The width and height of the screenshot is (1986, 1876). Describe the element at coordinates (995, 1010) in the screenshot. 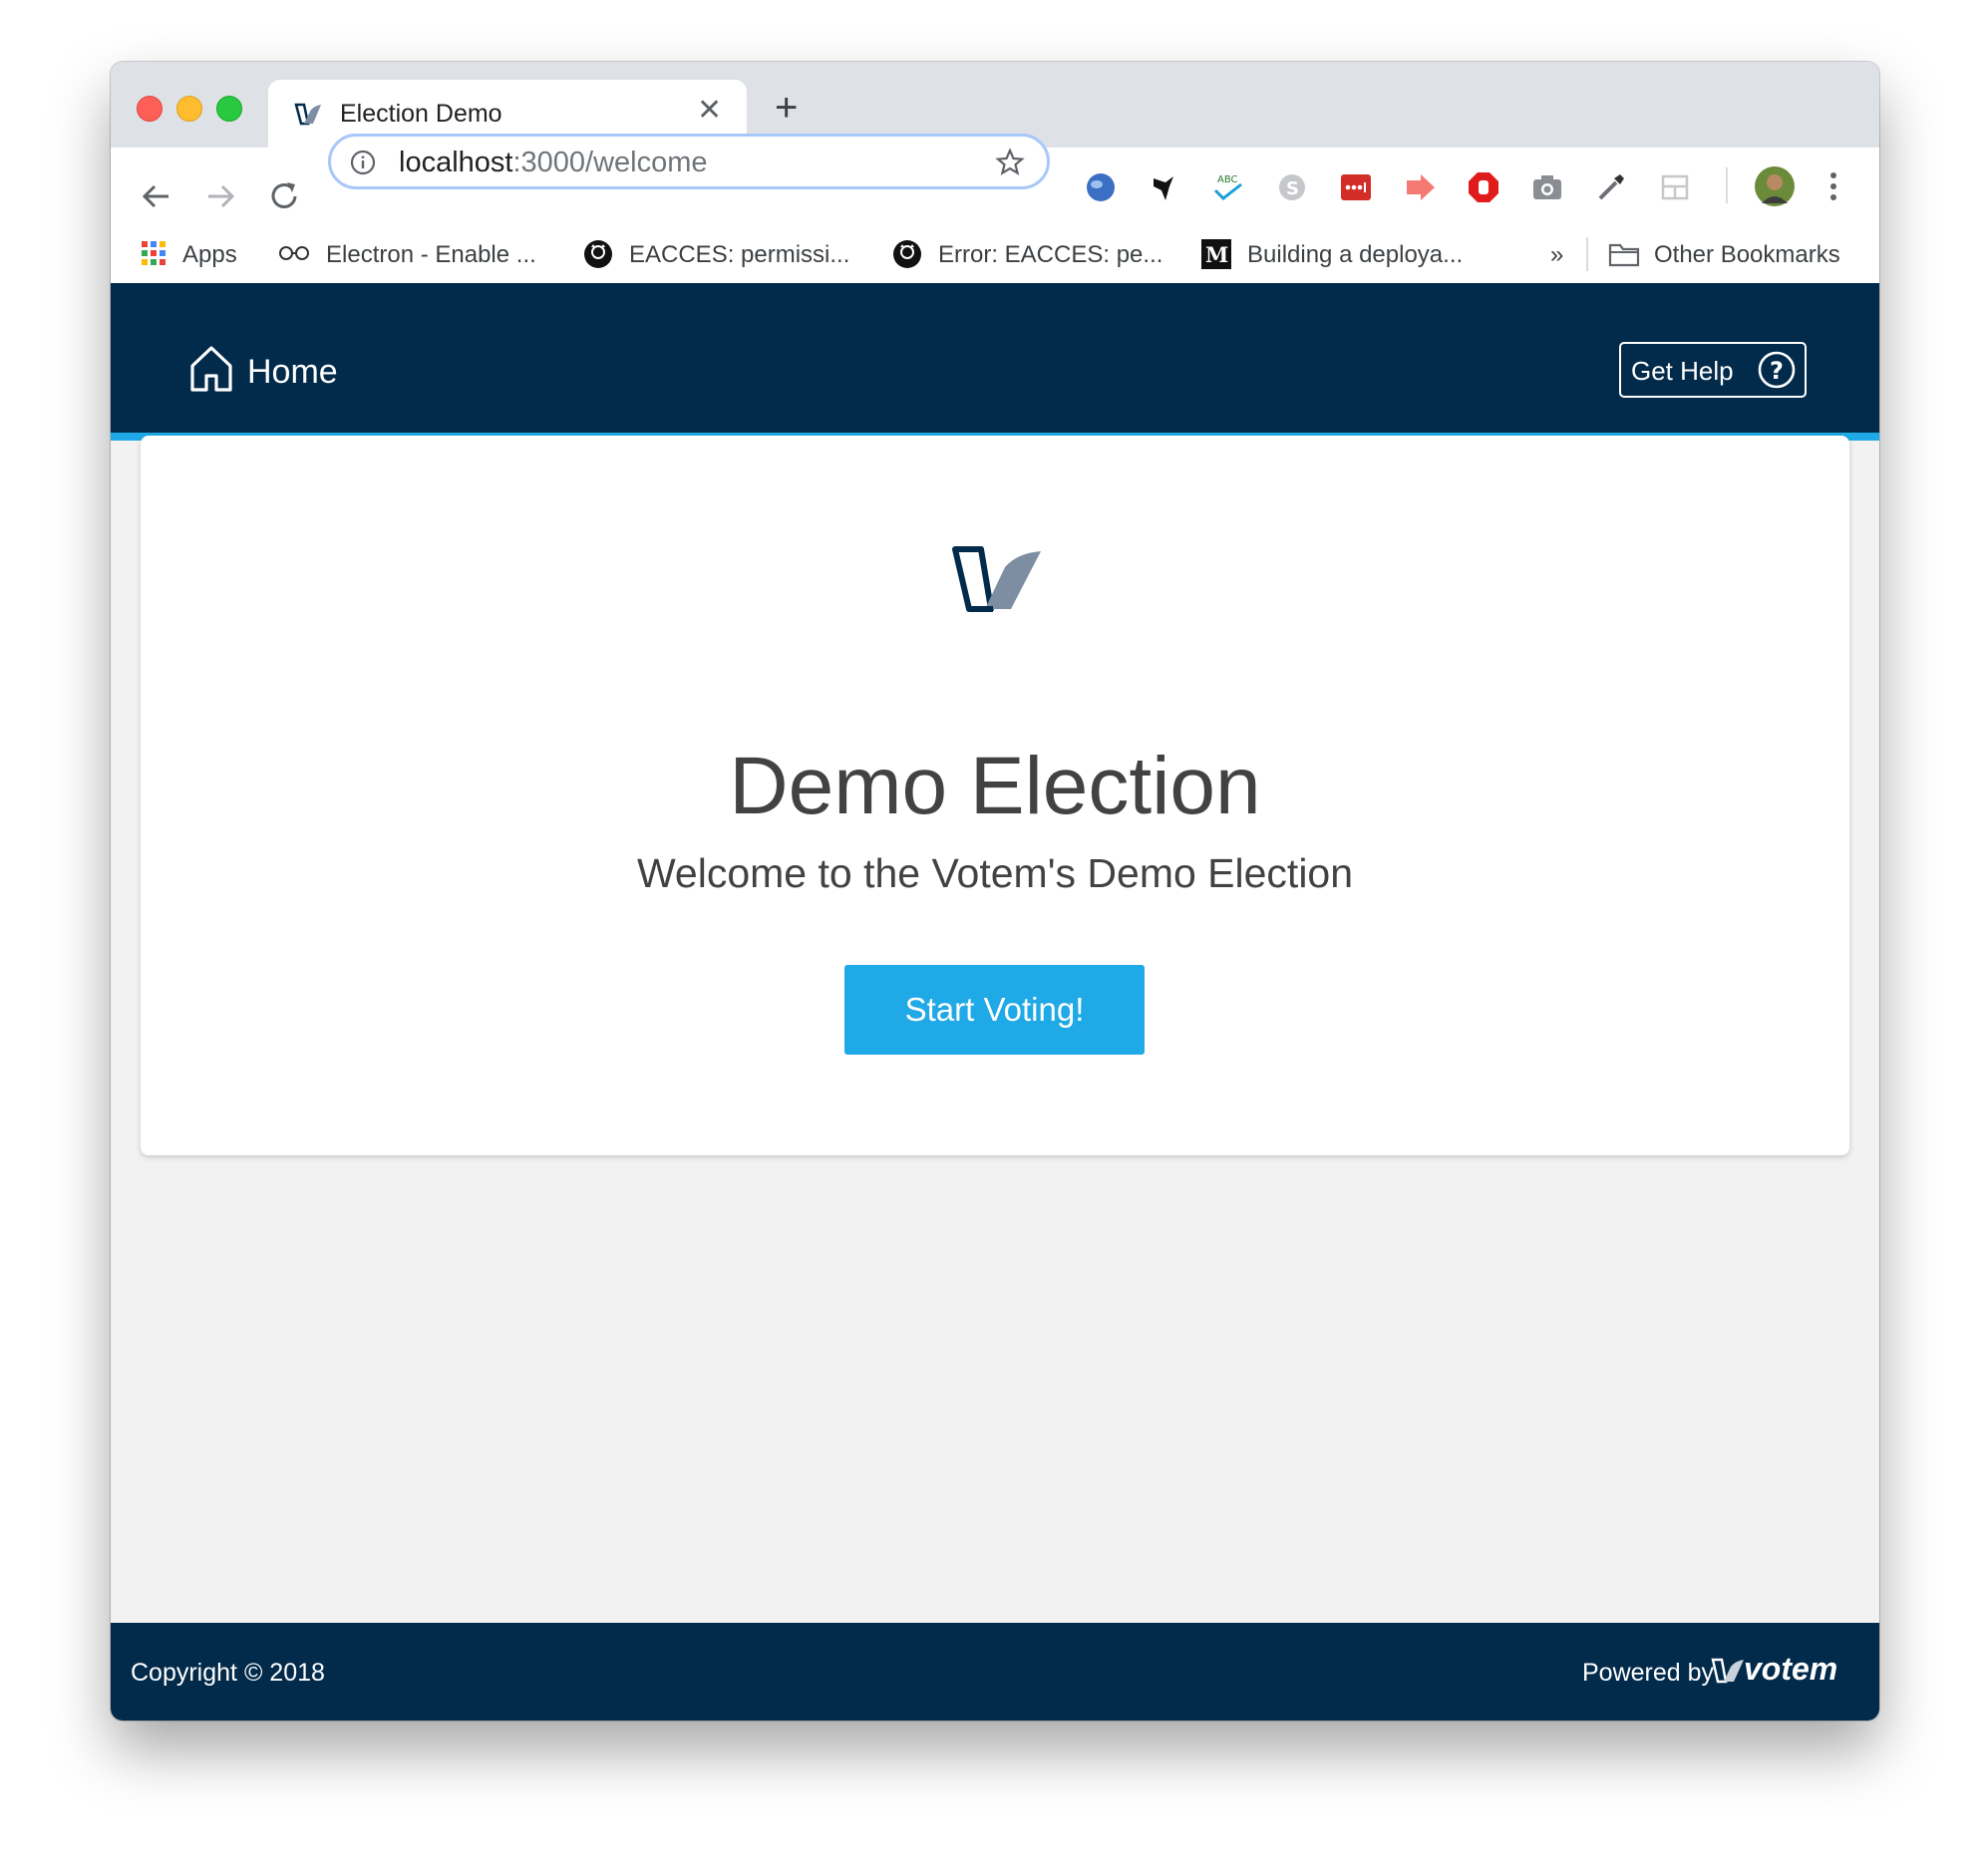

I see `start-voting-button: Start Voting!` at that location.